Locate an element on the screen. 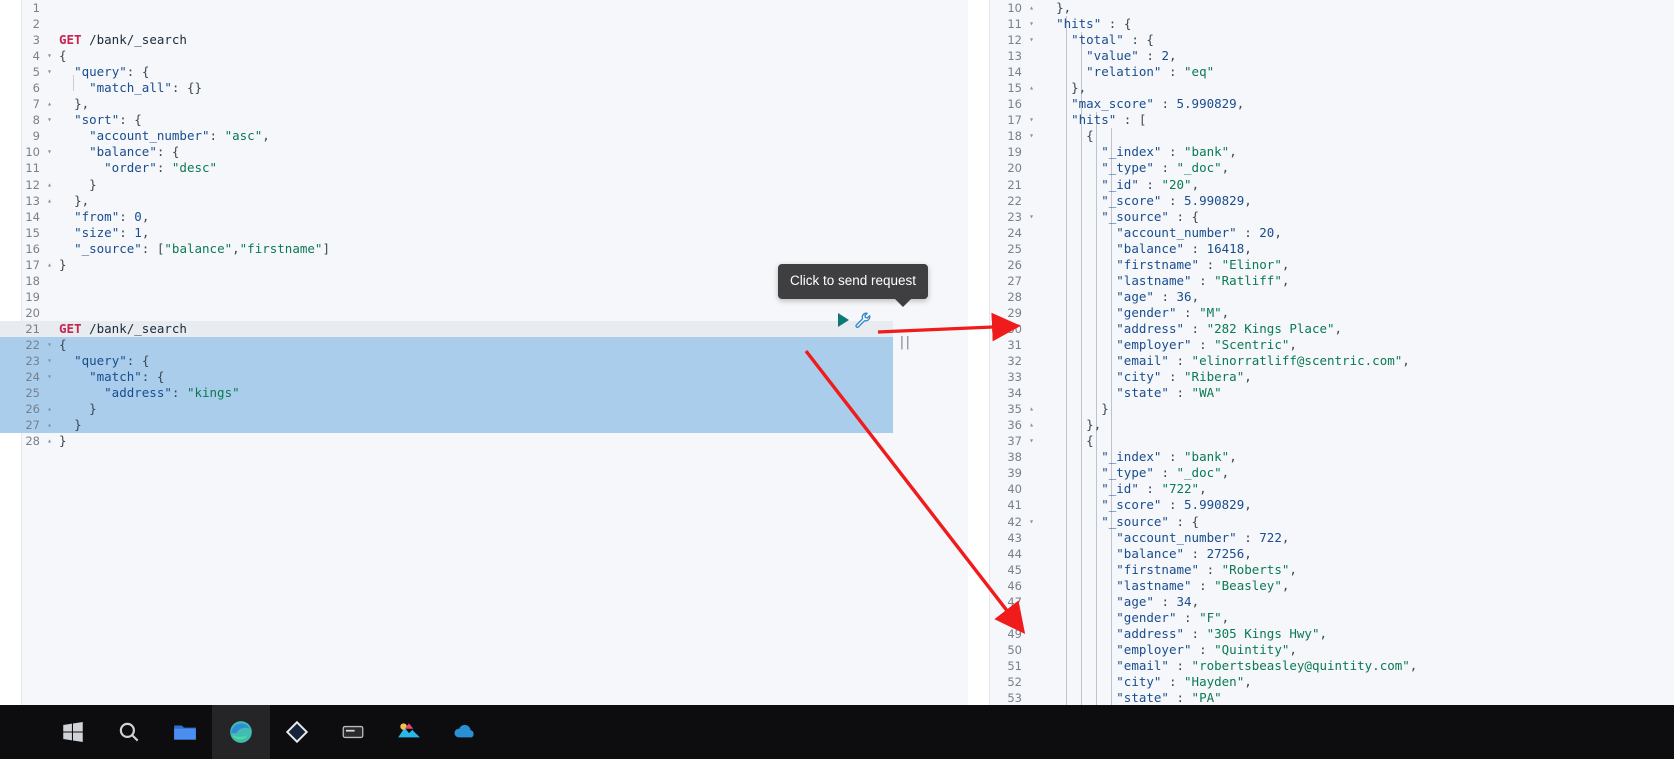  code-line: 14 "from": 0, is located at coordinates (446, 217).